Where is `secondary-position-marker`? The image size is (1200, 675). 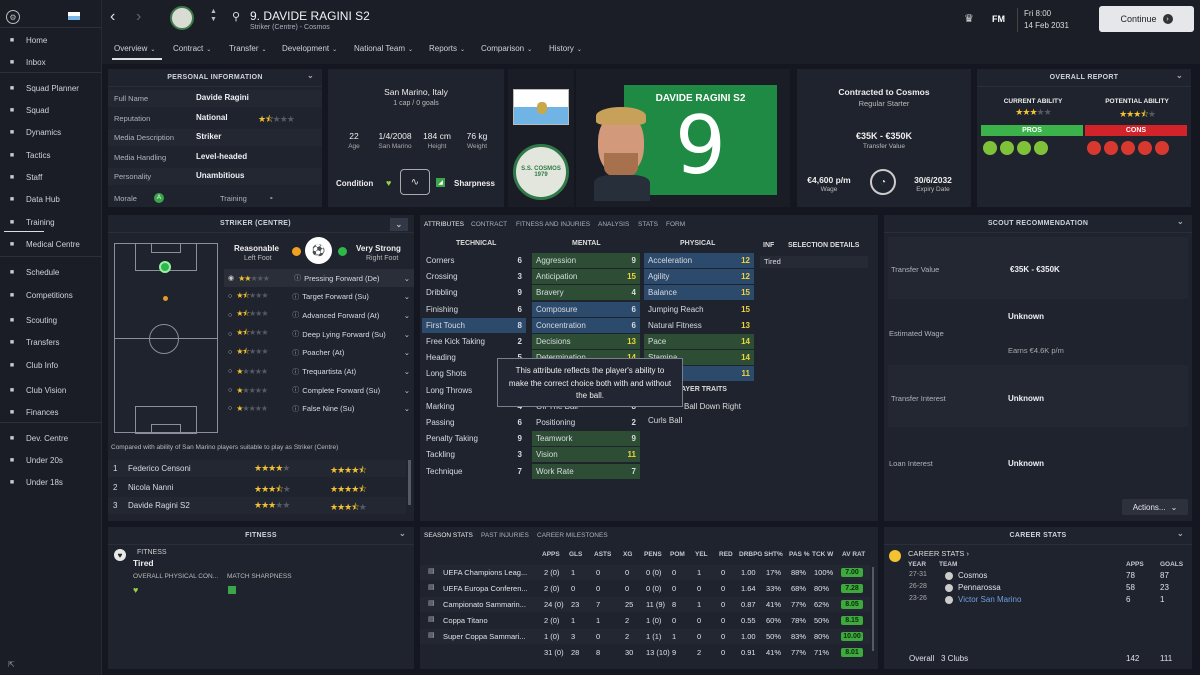
secondary-position-marker is located at coordinates (165, 298).